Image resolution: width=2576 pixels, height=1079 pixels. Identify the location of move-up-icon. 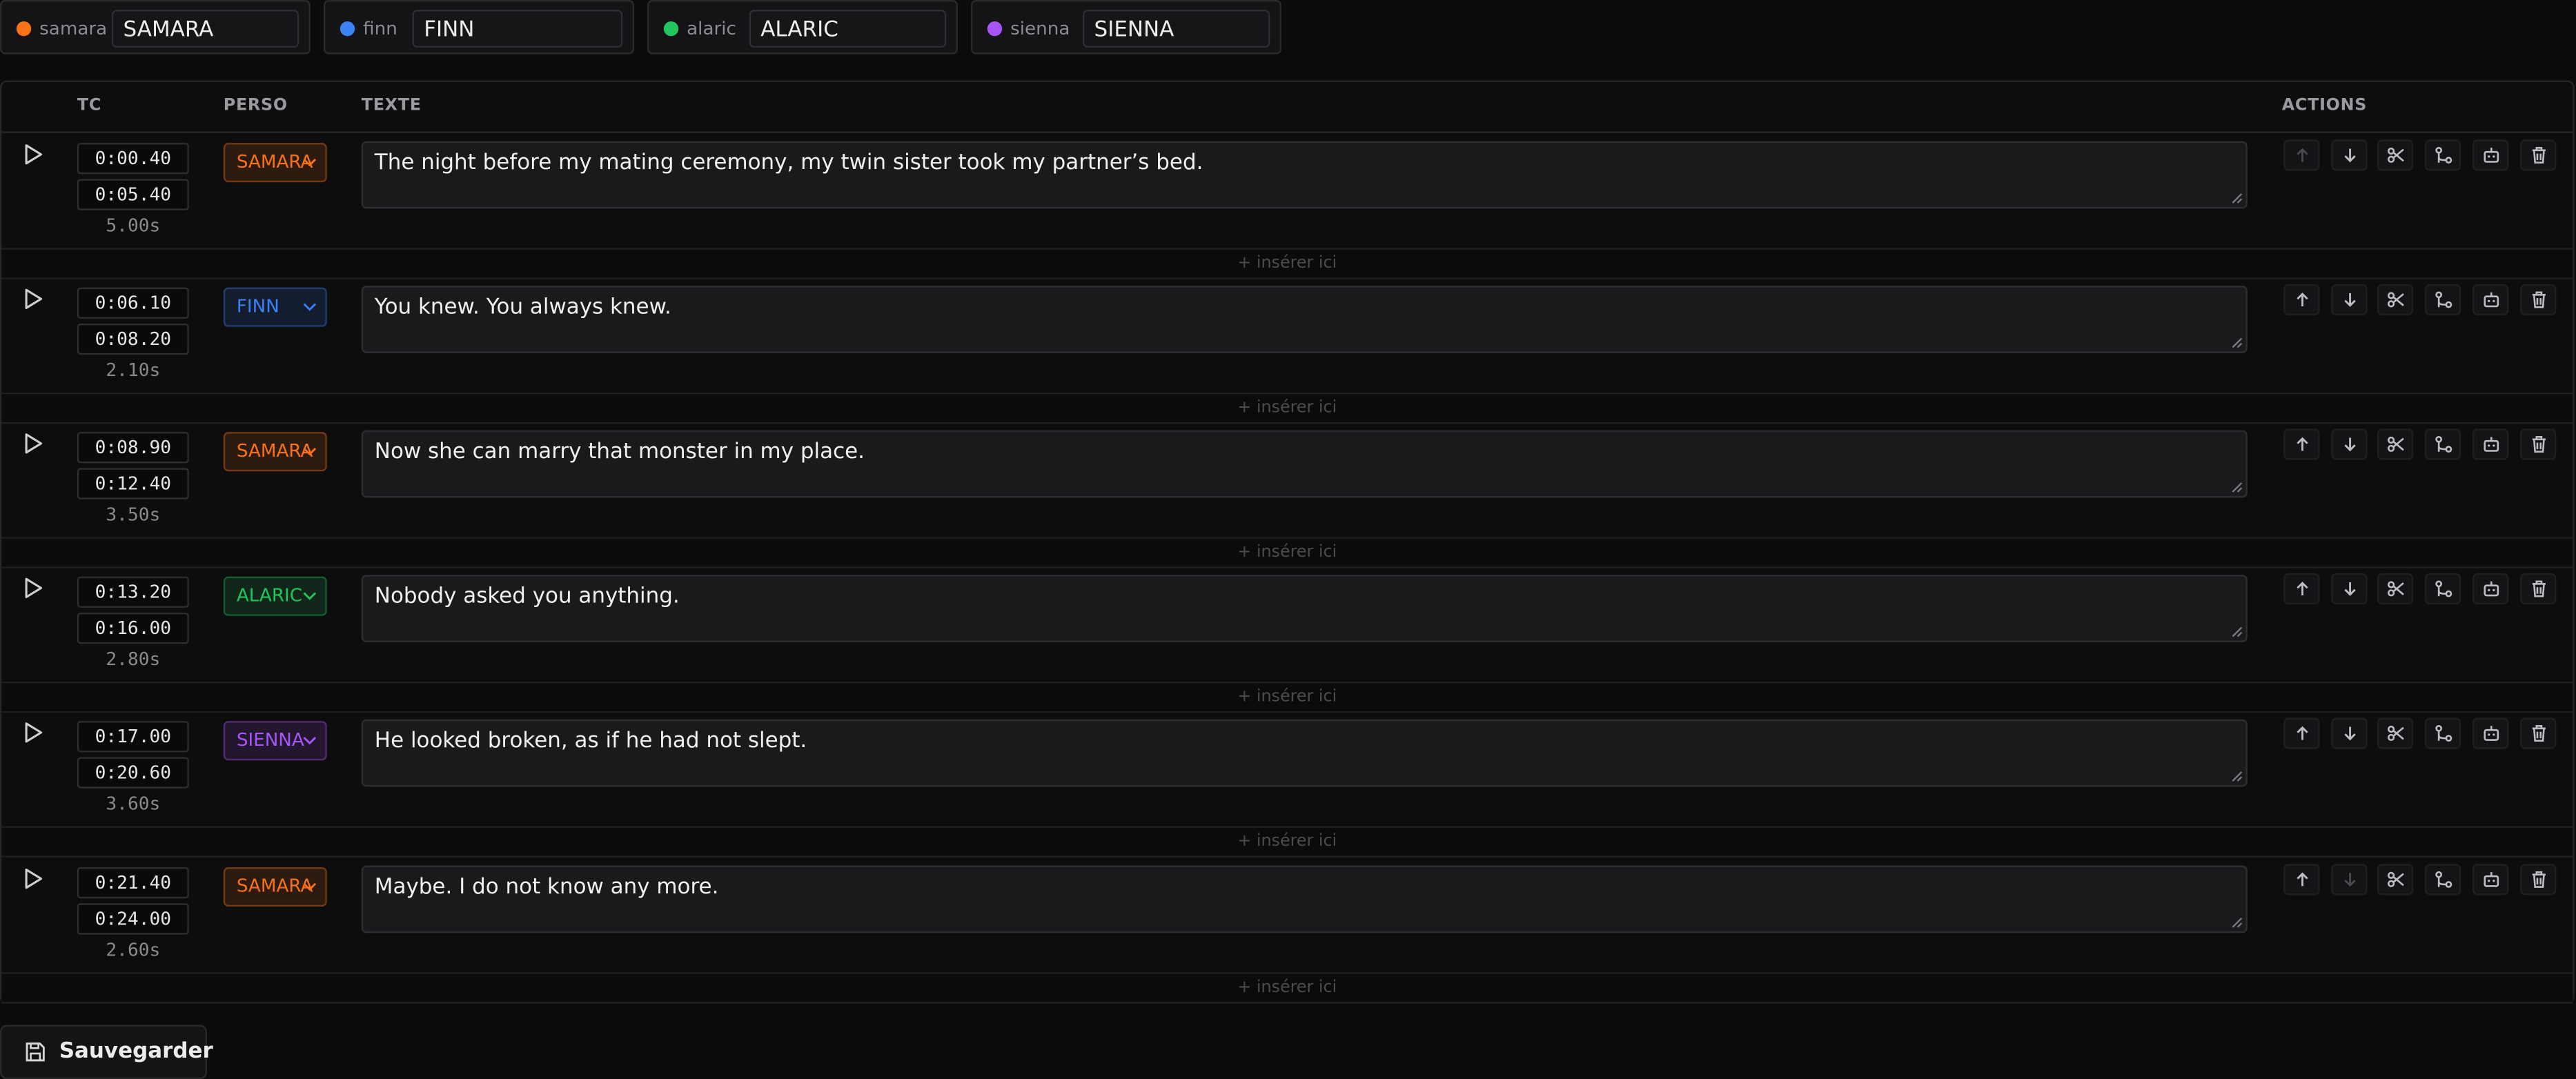
(2302, 300).